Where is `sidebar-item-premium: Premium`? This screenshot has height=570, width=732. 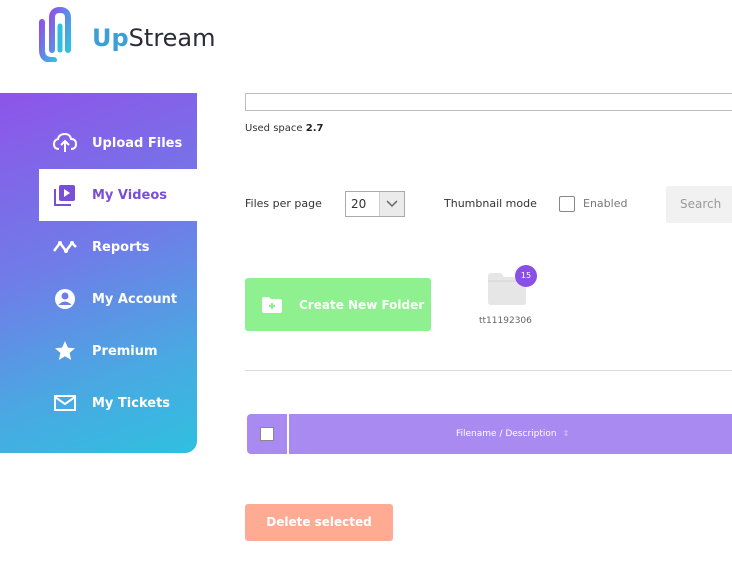
sidebar-item-premium: Premium is located at coordinates (118, 351).